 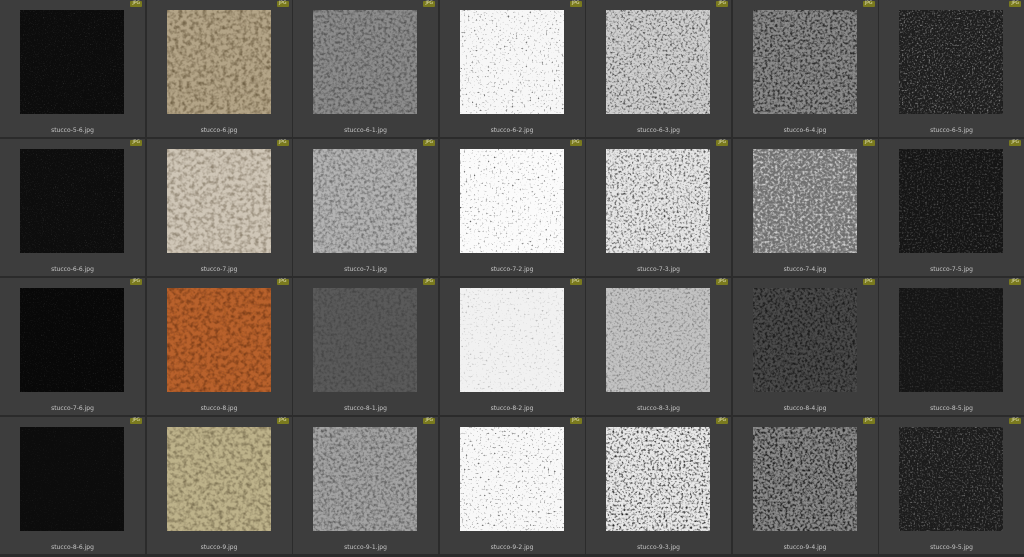 What do you see at coordinates (72, 270) in the screenshot?
I see `file-name-label: stucco-6-6.jpg` at bounding box center [72, 270].